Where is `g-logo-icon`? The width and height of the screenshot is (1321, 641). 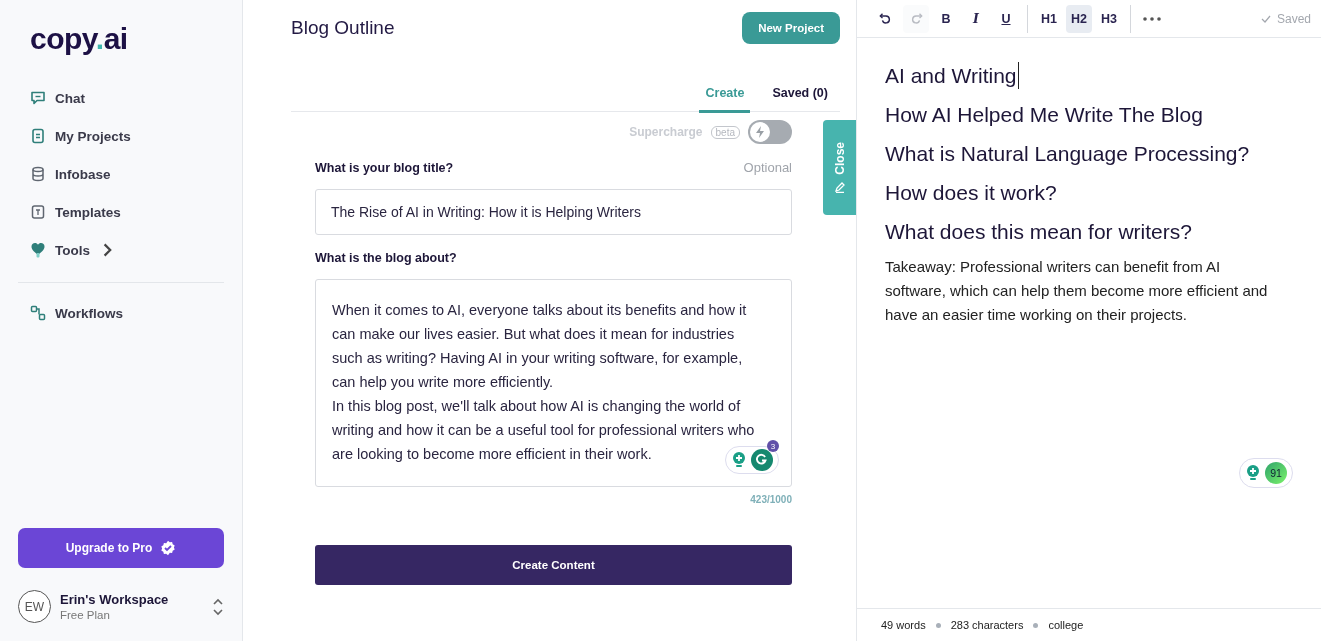 g-logo-icon is located at coordinates (762, 460).